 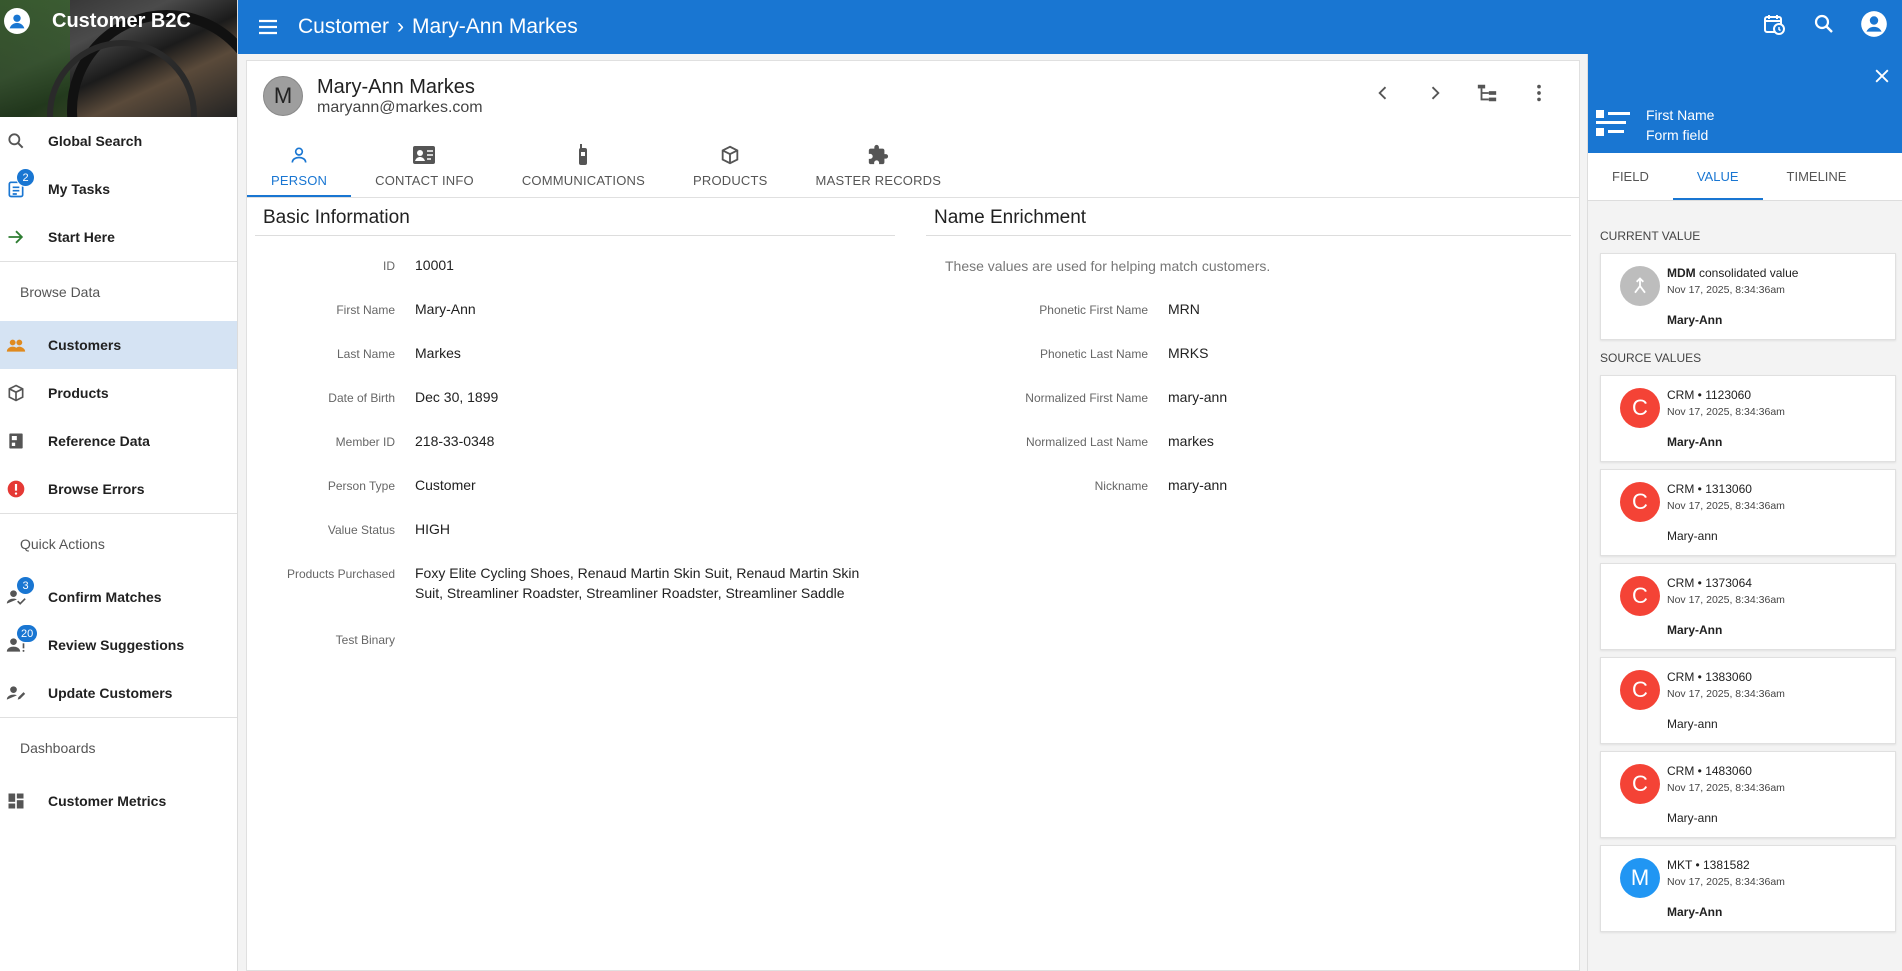 What do you see at coordinates (730, 165) in the screenshot?
I see `tab-products: PRODUCTS` at bounding box center [730, 165].